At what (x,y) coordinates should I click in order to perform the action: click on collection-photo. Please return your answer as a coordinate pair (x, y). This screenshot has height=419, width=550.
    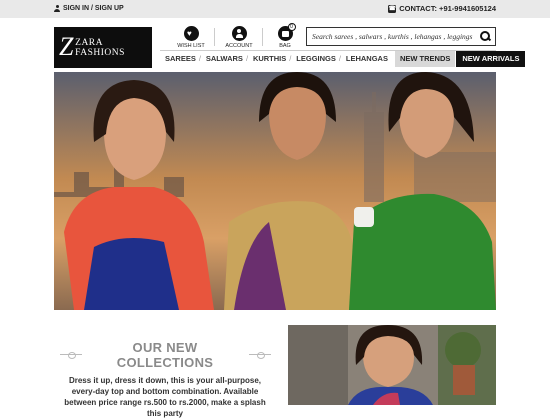
    Looking at the image, I should click on (392, 365).